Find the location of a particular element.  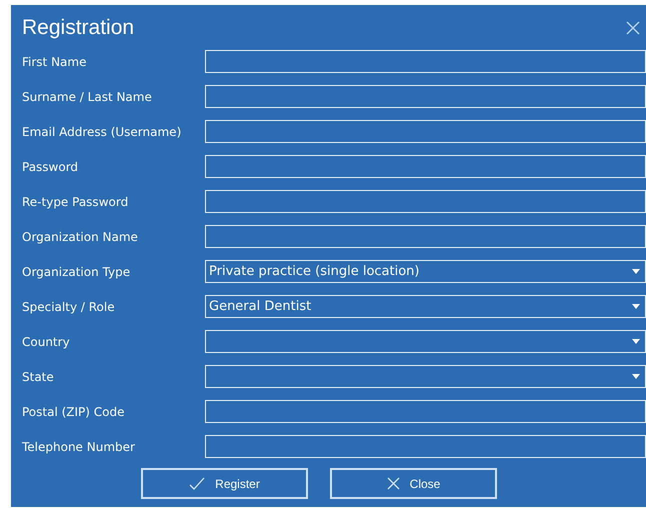

field-label: State is located at coordinates (38, 377).